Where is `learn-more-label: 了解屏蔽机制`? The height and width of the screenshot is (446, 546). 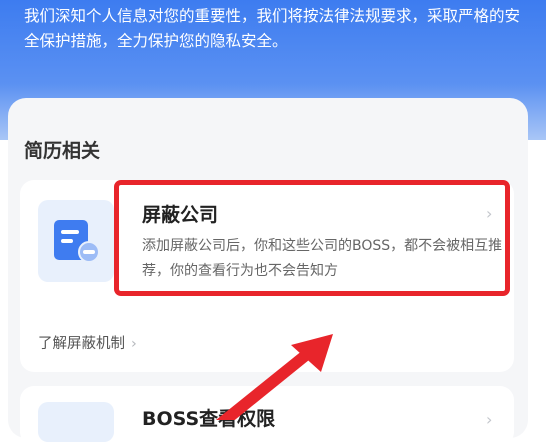
learn-more-label: 了解屏蔽机制 is located at coordinates (81, 344).